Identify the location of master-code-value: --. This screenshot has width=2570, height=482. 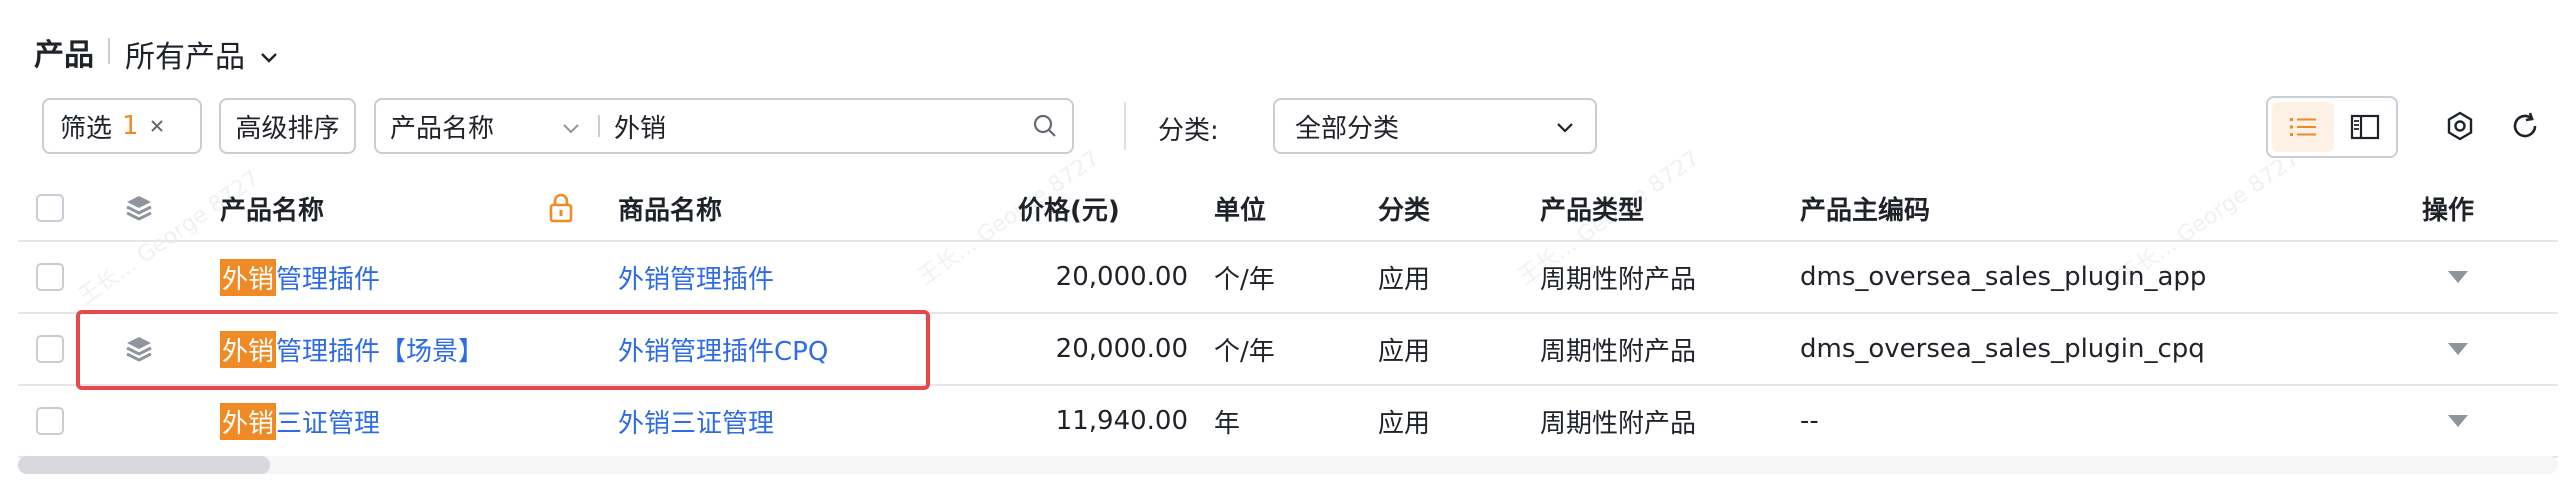
(1809, 421).